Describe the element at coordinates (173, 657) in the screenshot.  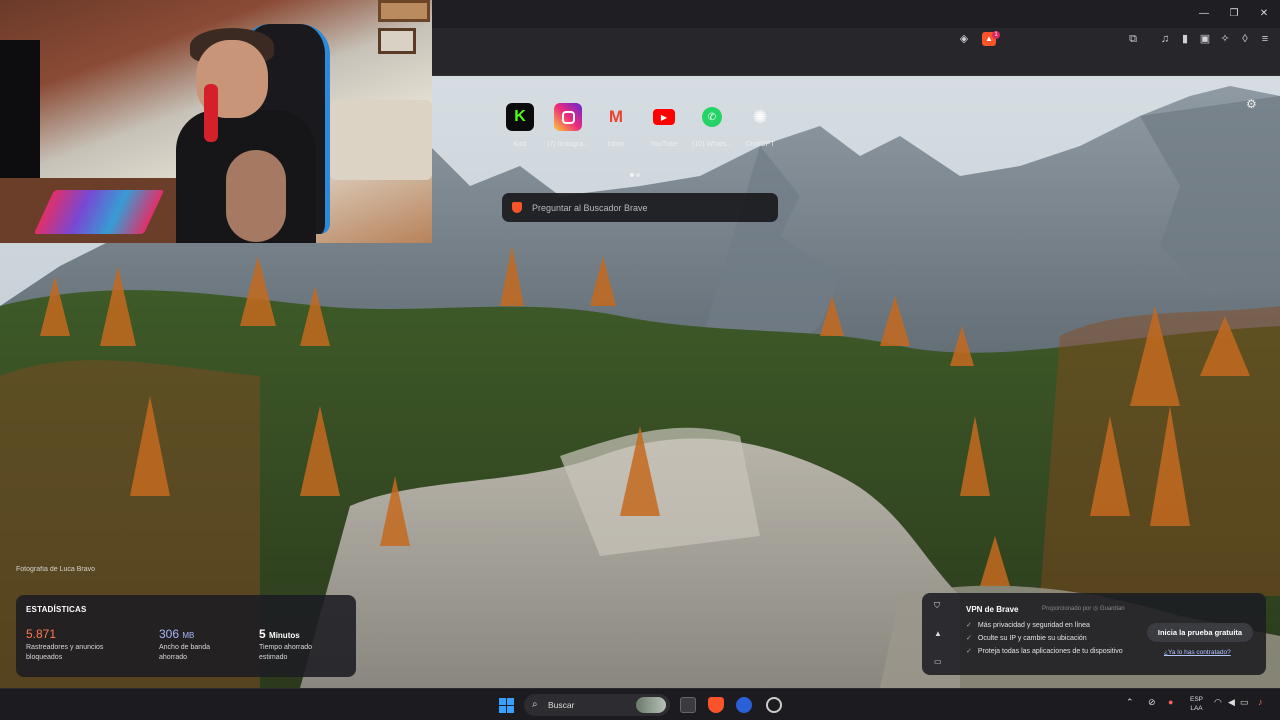
I see `bandwidth-desc-2: ahorrado` at that location.